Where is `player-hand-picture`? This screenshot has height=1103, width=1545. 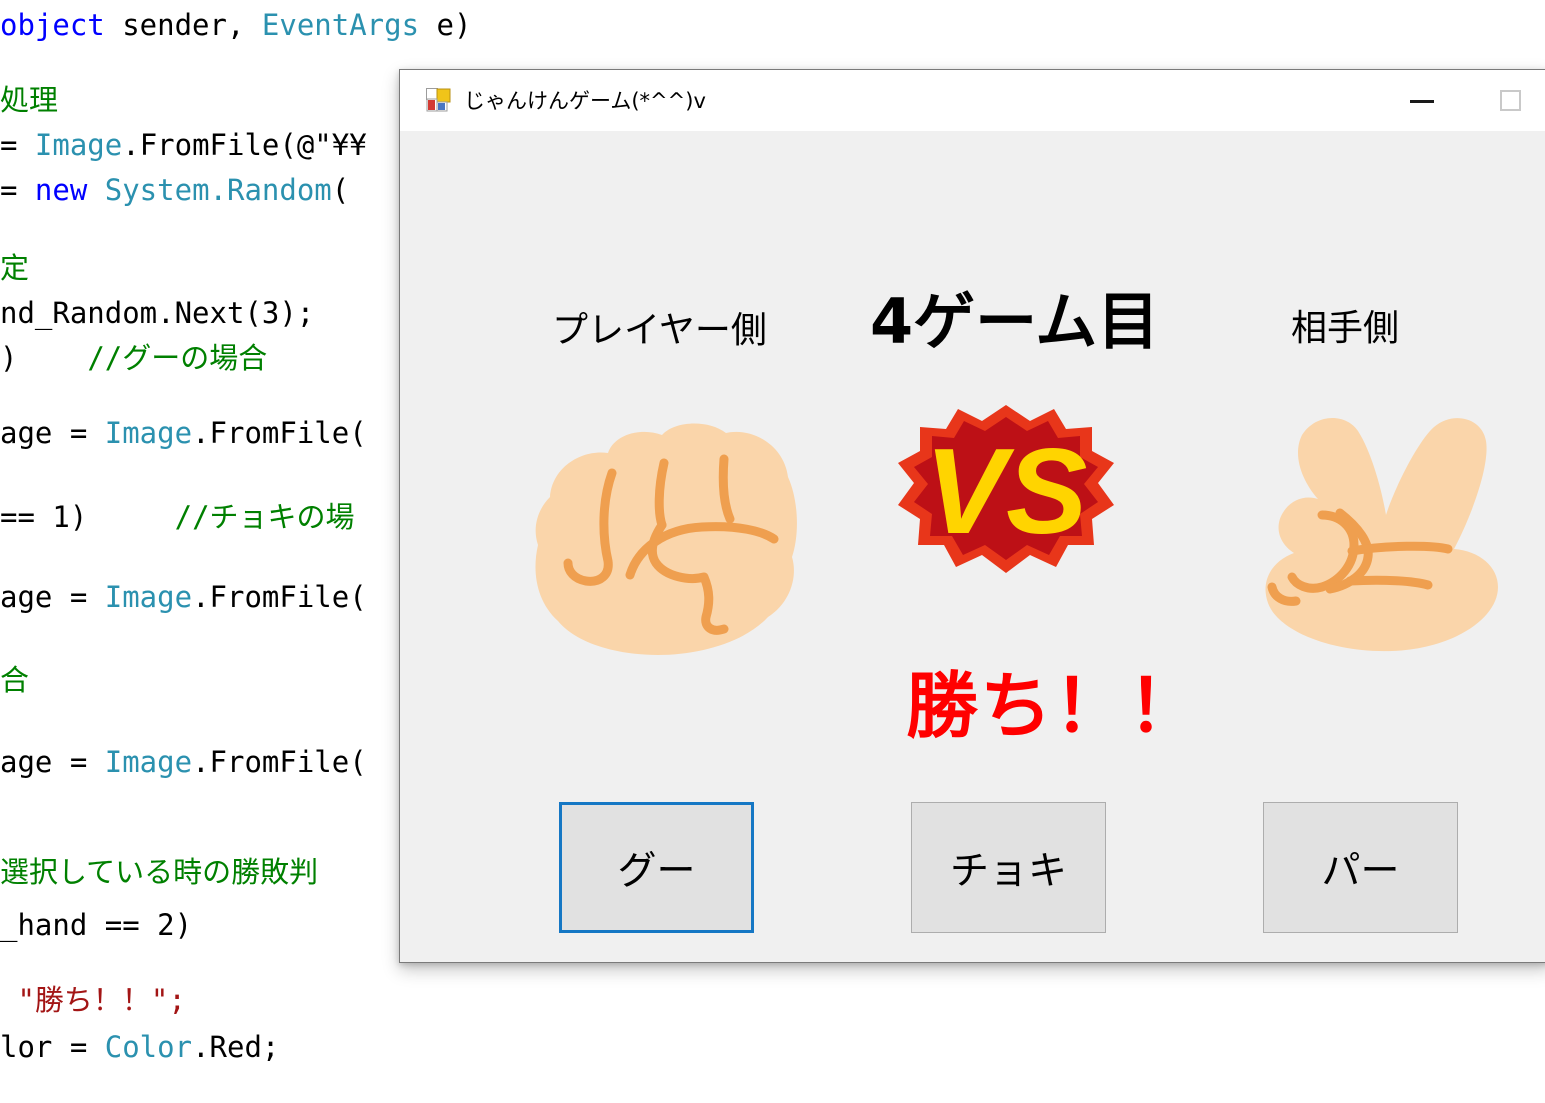
player-hand-picture is located at coordinates (660, 533).